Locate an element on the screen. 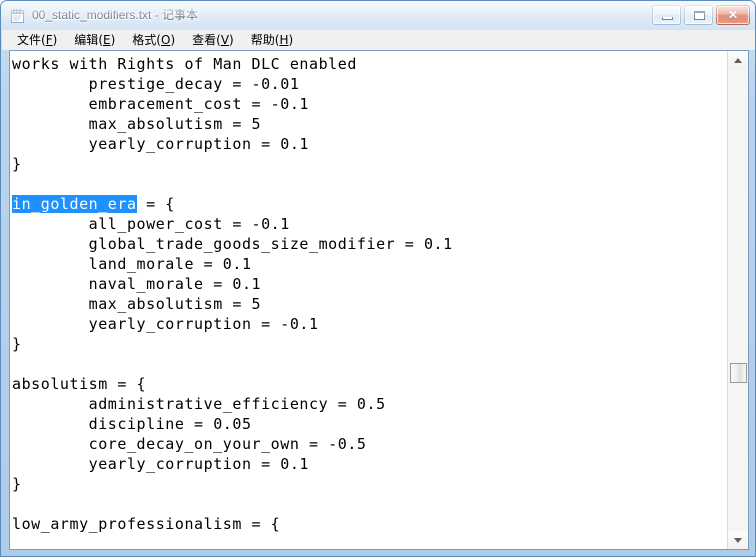  menu-item-file: 文件(F) is located at coordinates (37, 40).